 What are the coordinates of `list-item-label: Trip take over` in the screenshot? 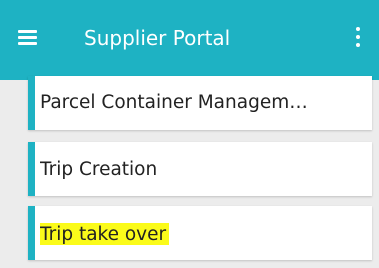 It's located at (105, 235).